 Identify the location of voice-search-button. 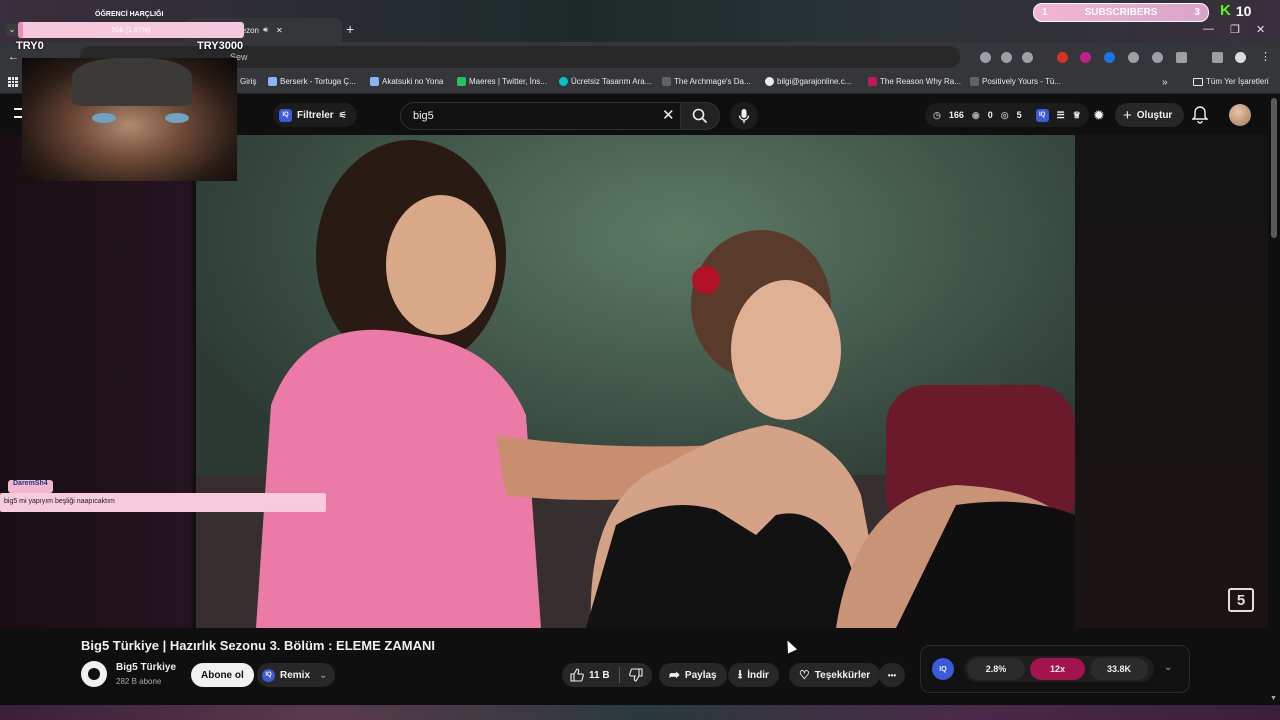
(744, 116).